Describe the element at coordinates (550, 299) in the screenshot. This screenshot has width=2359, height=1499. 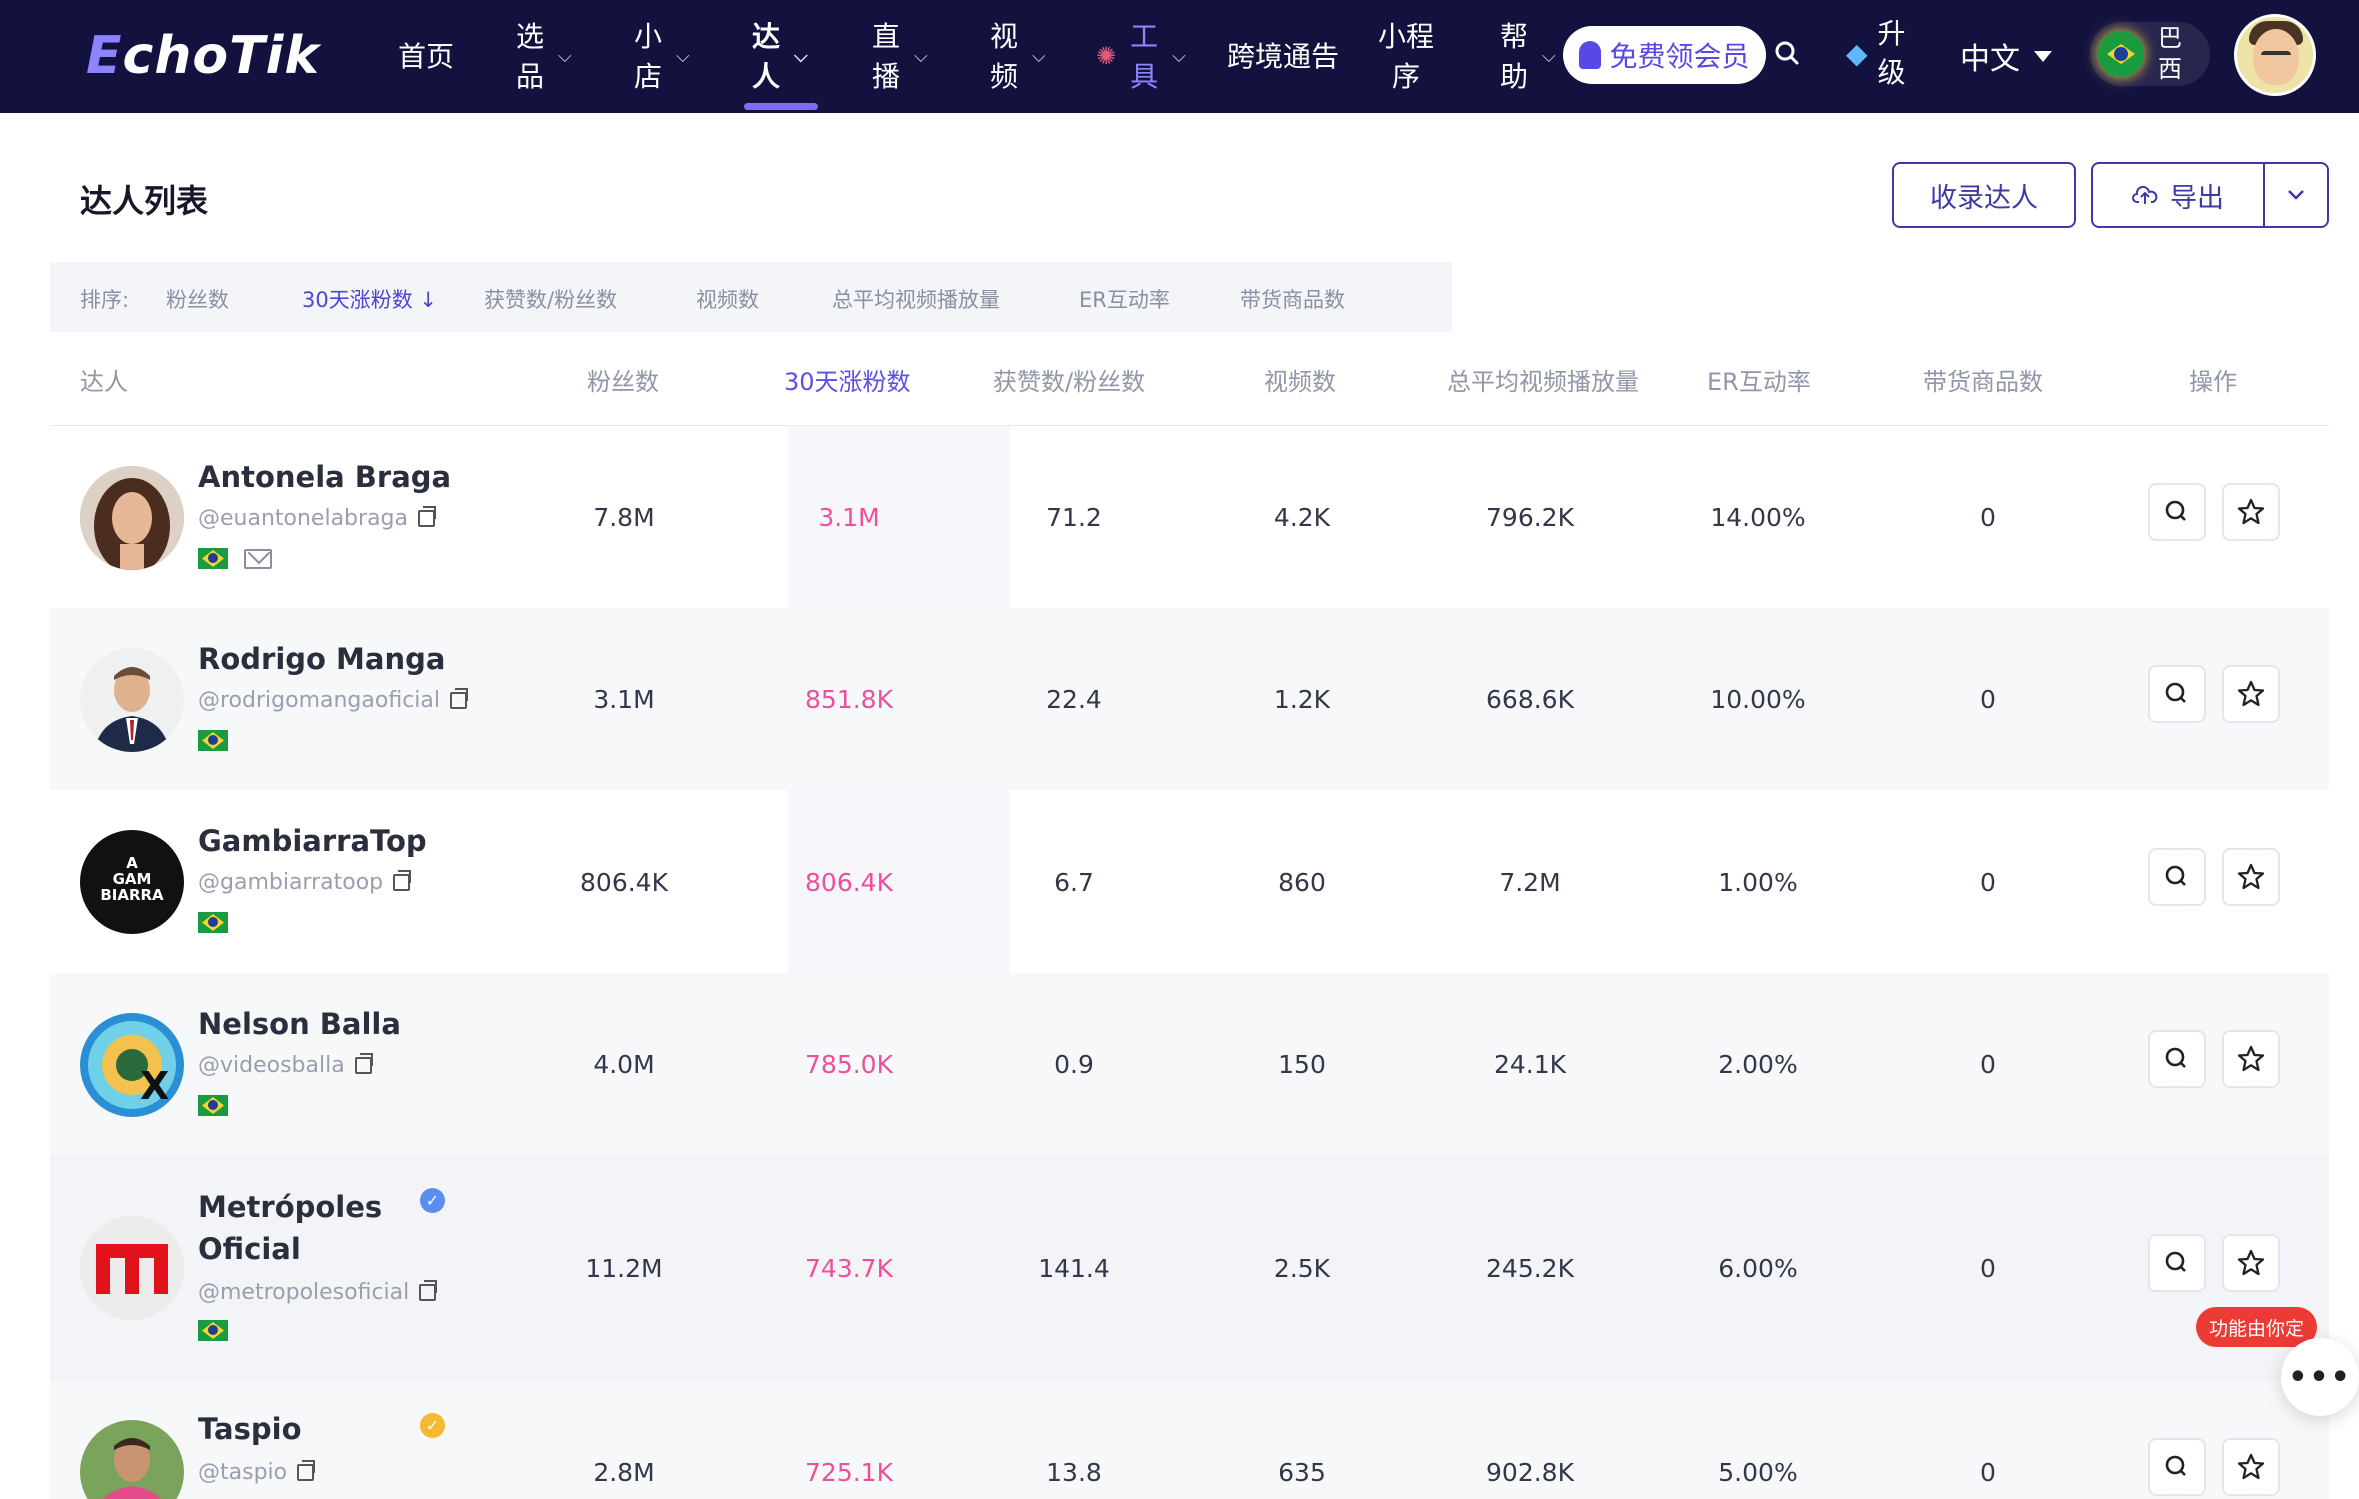
I see `sort-likes-ratio: 获赞数/粉丝数` at that location.